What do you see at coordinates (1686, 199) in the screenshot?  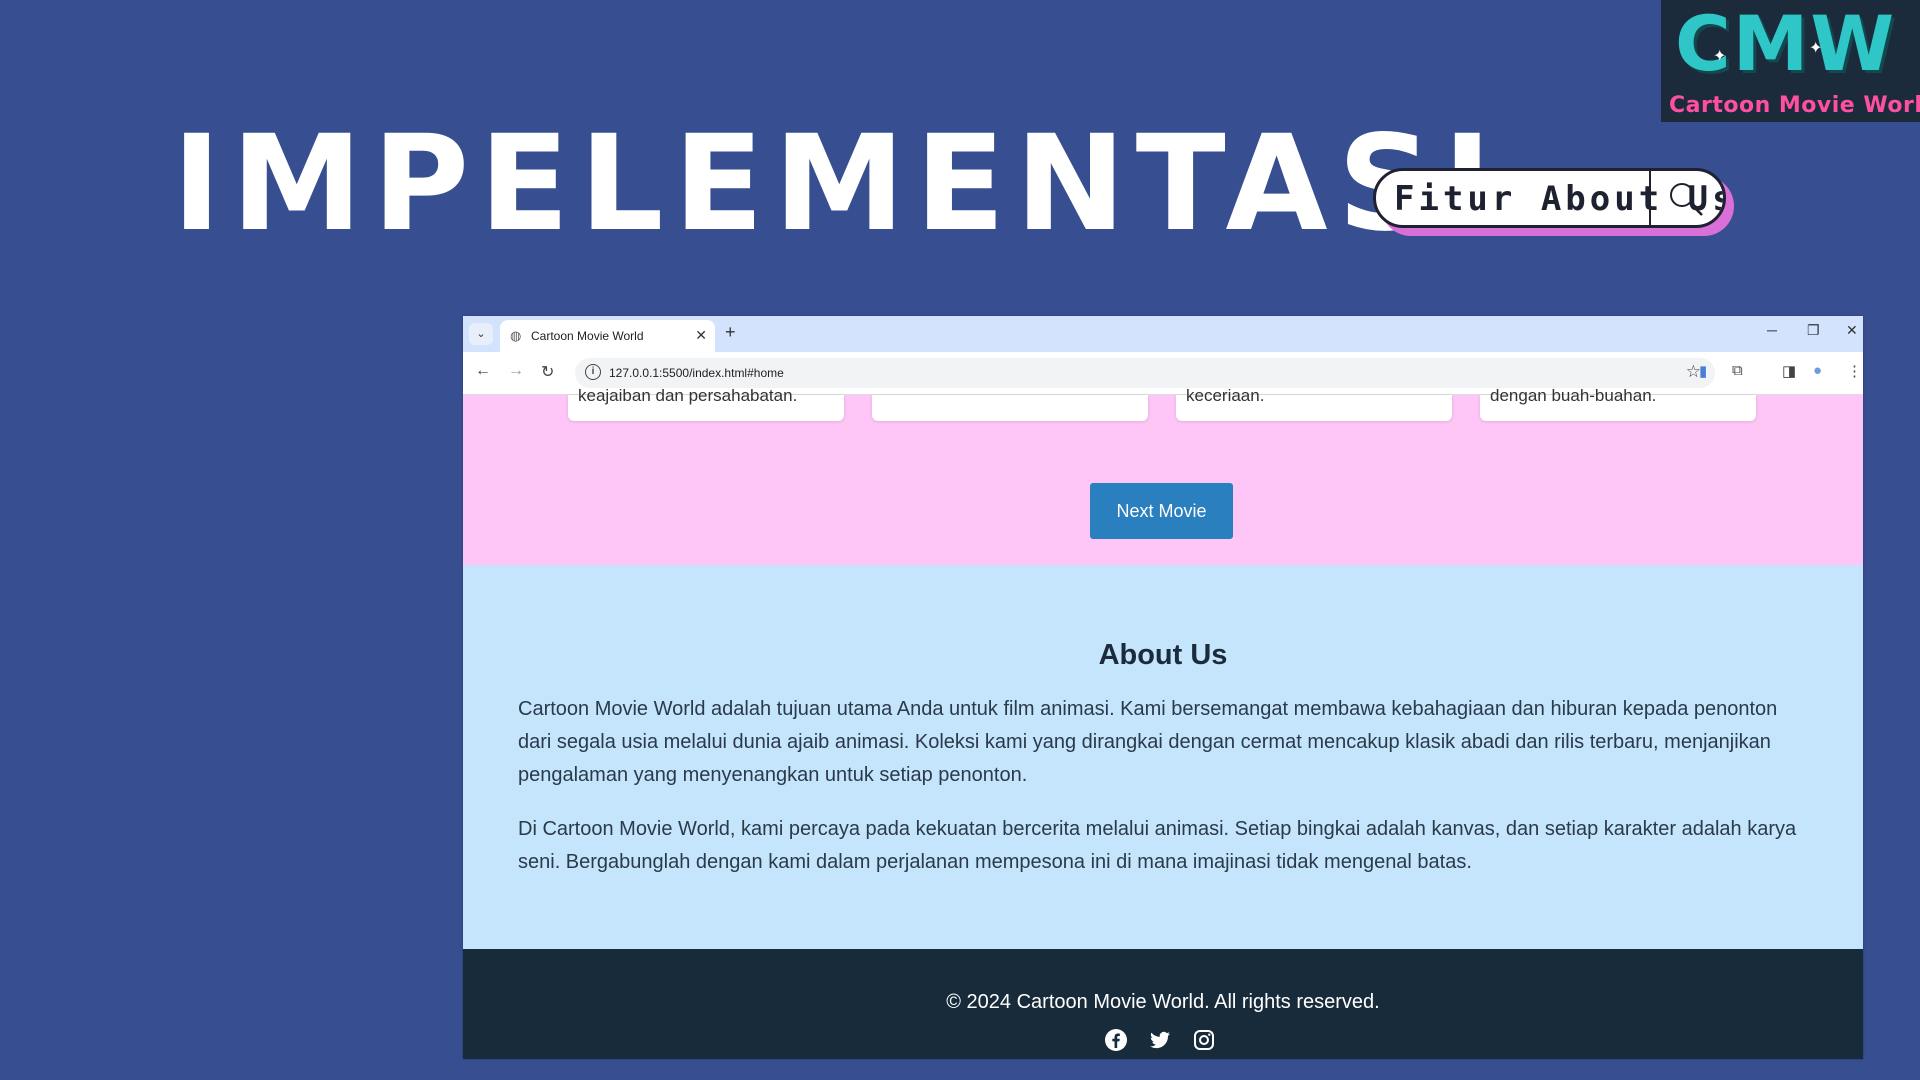 I see `search-icon` at bounding box center [1686, 199].